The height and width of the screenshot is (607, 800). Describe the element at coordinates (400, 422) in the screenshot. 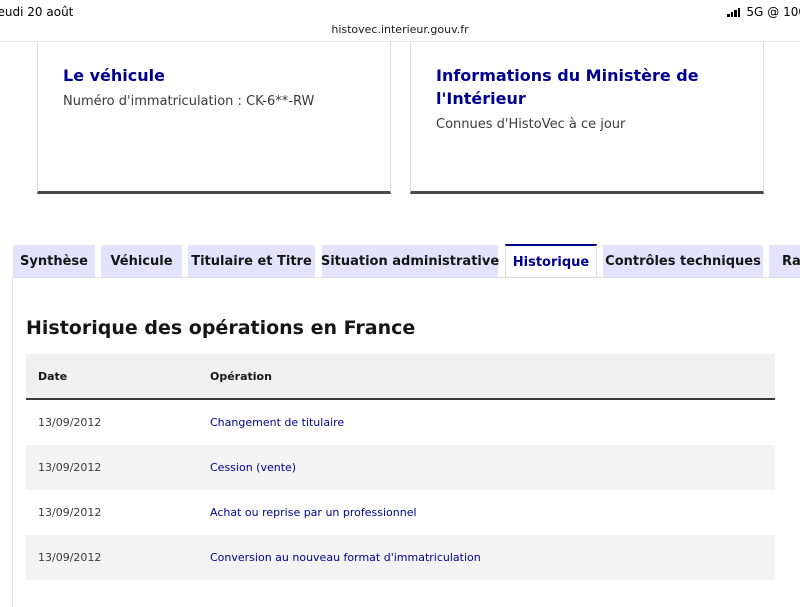

I see `table-row: 13/09/2012 Changement de titulaire` at that location.